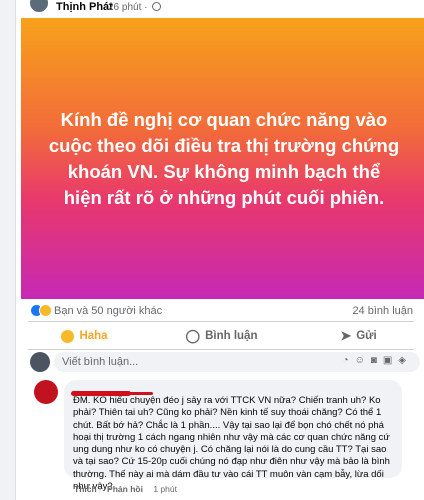 The image size is (424, 500). Describe the element at coordinates (237, 362) in the screenshot. I see `comment-input: Viết bình luận... ◔☺◙▣◈` at that location.